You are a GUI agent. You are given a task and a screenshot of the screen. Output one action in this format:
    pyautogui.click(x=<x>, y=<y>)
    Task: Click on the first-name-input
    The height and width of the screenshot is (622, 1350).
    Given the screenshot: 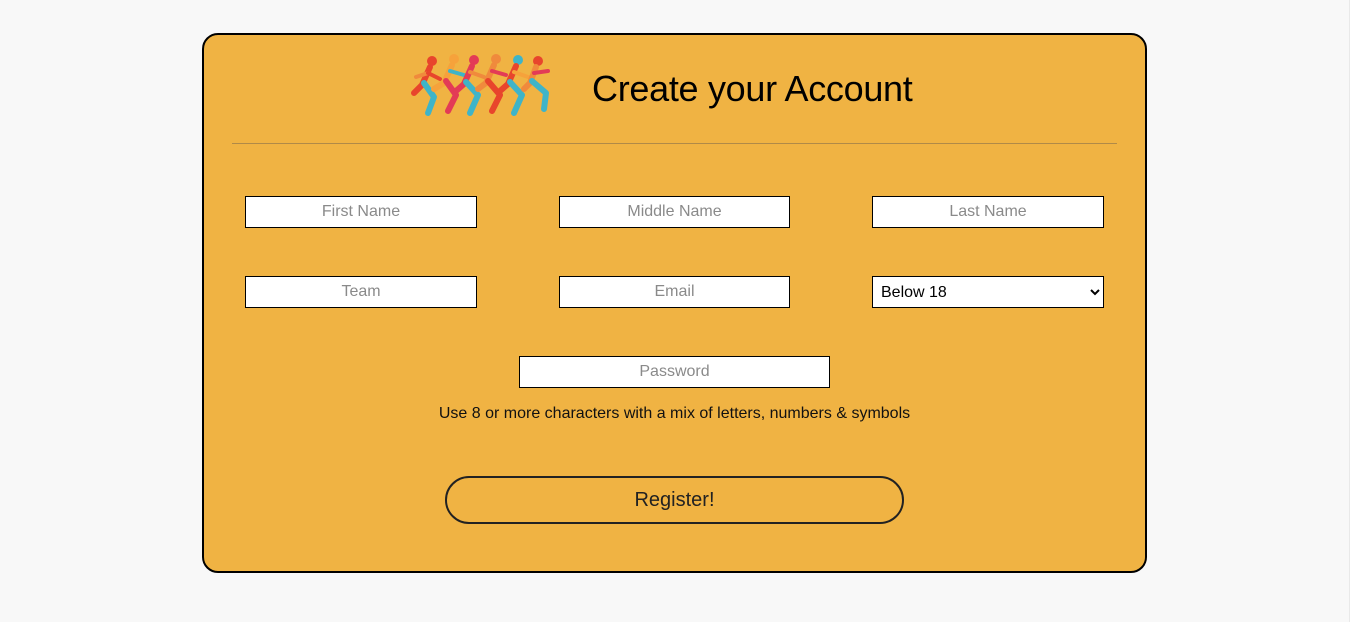 What is the action you would take?
    pyautogui.click(x=361, y=212)
    